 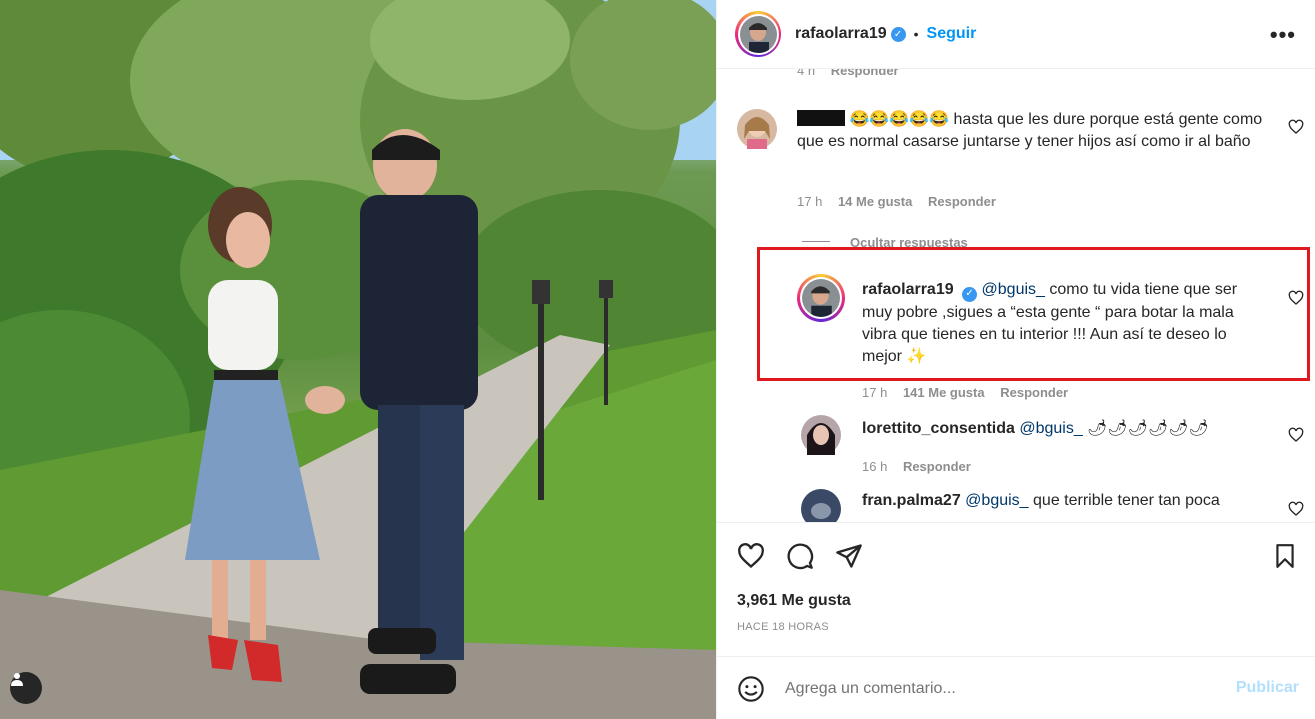 What do you see at coordinates (1285, 556) in the screenshot?
I see `save-bookmark-icon` at bounding box center [1285, 556].